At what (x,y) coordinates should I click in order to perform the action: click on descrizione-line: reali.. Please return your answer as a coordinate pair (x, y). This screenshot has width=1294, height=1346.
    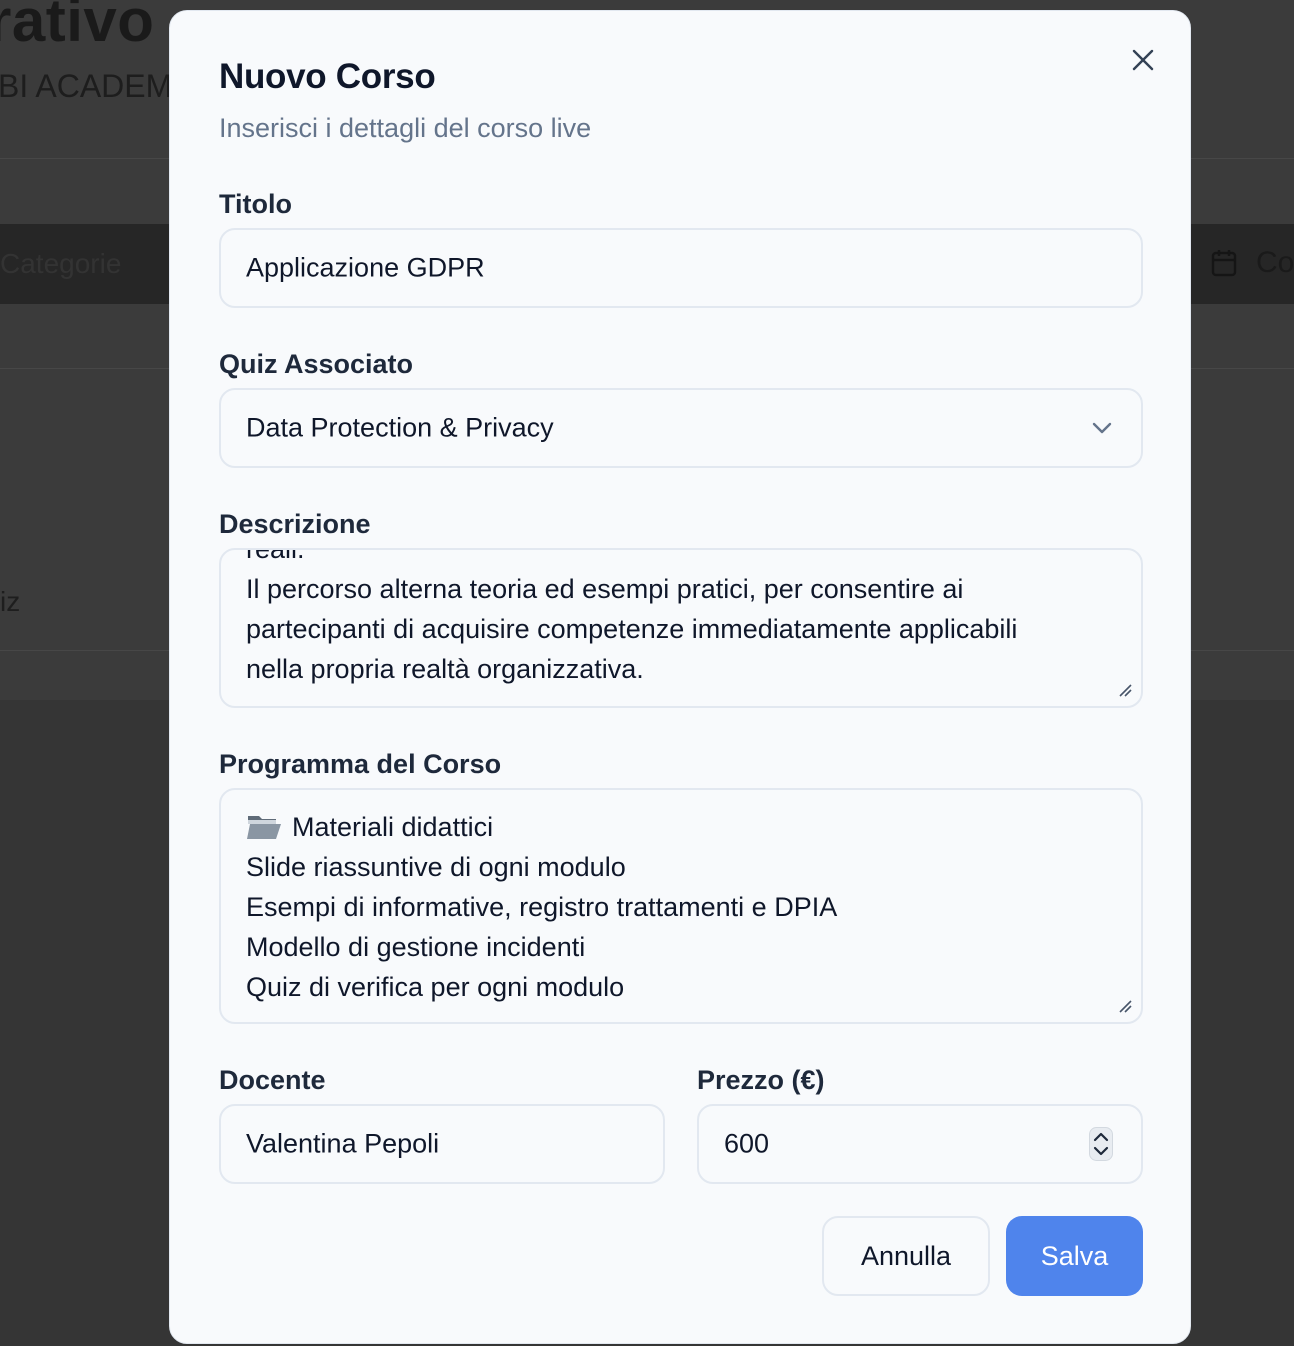
    Looking at the image, I should click on (275, 556).